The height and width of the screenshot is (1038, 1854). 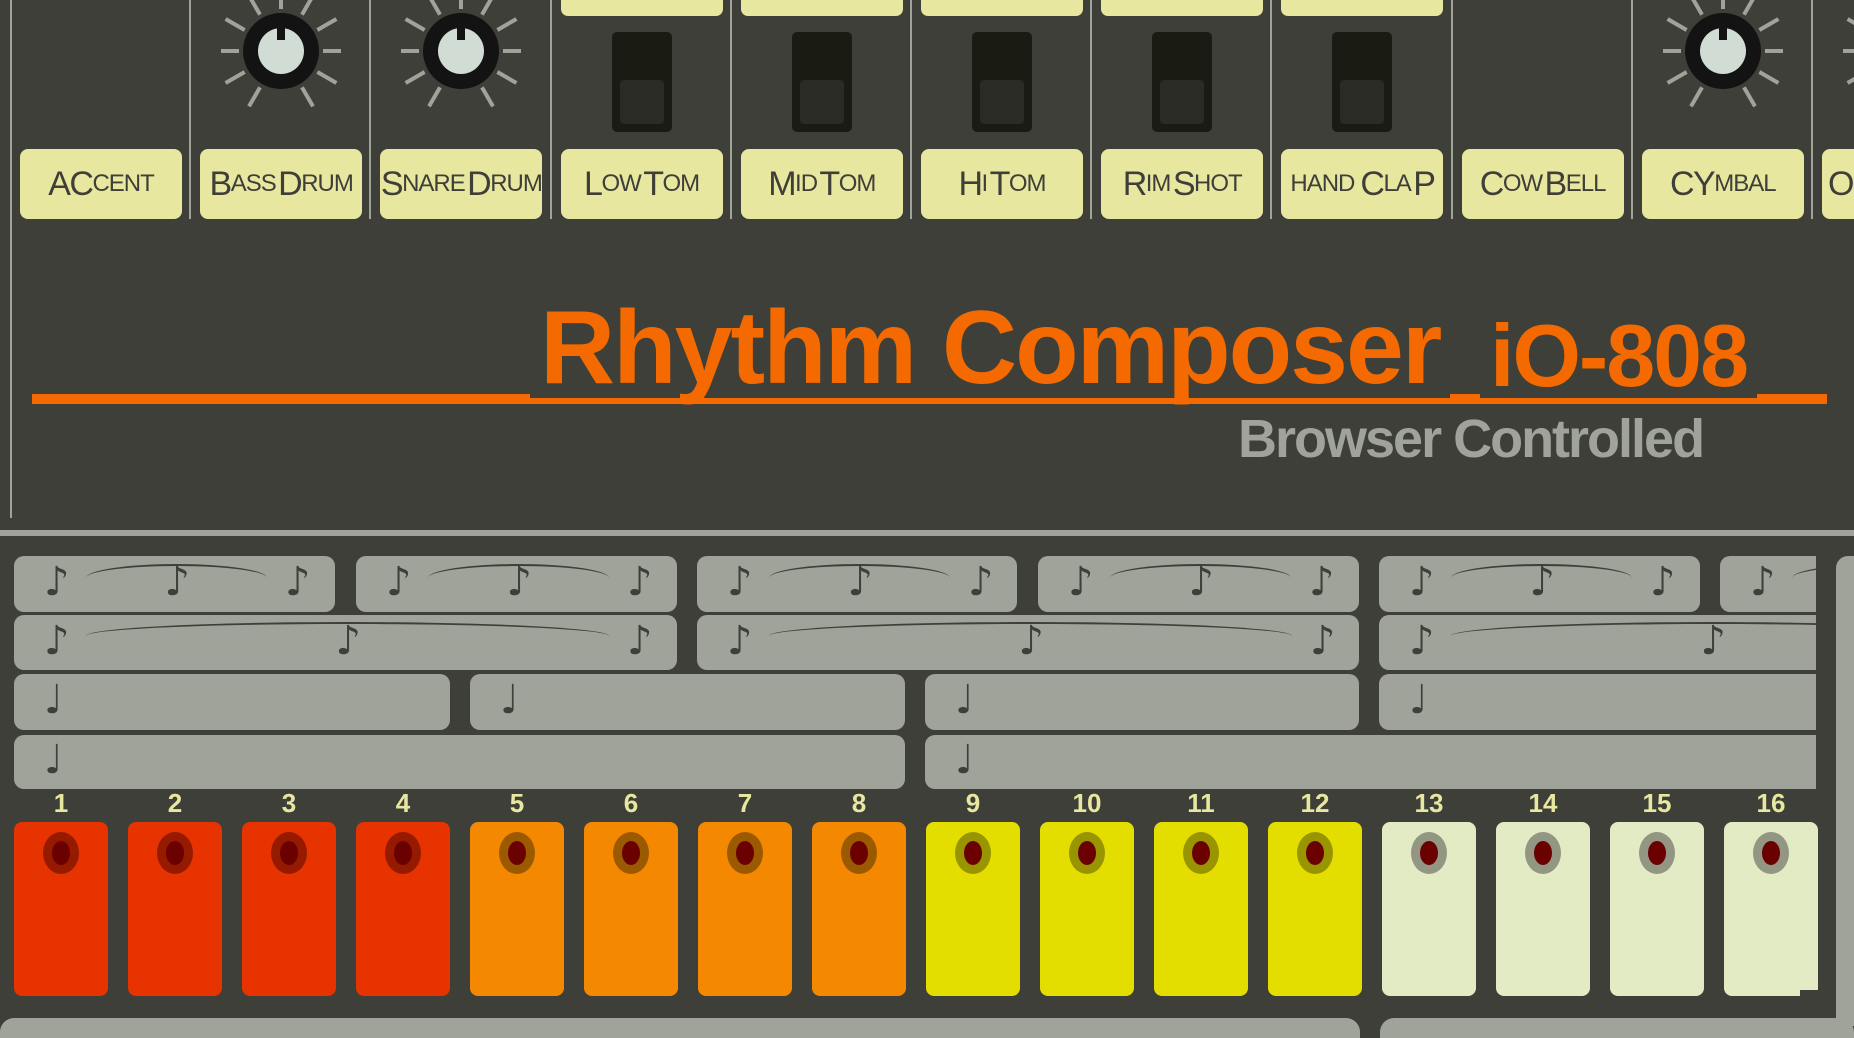 What do you see at coordinates (1586, 183) in the screenshot?
I see `instrument-label-part: ELL` at bounding box center [1586, 183].